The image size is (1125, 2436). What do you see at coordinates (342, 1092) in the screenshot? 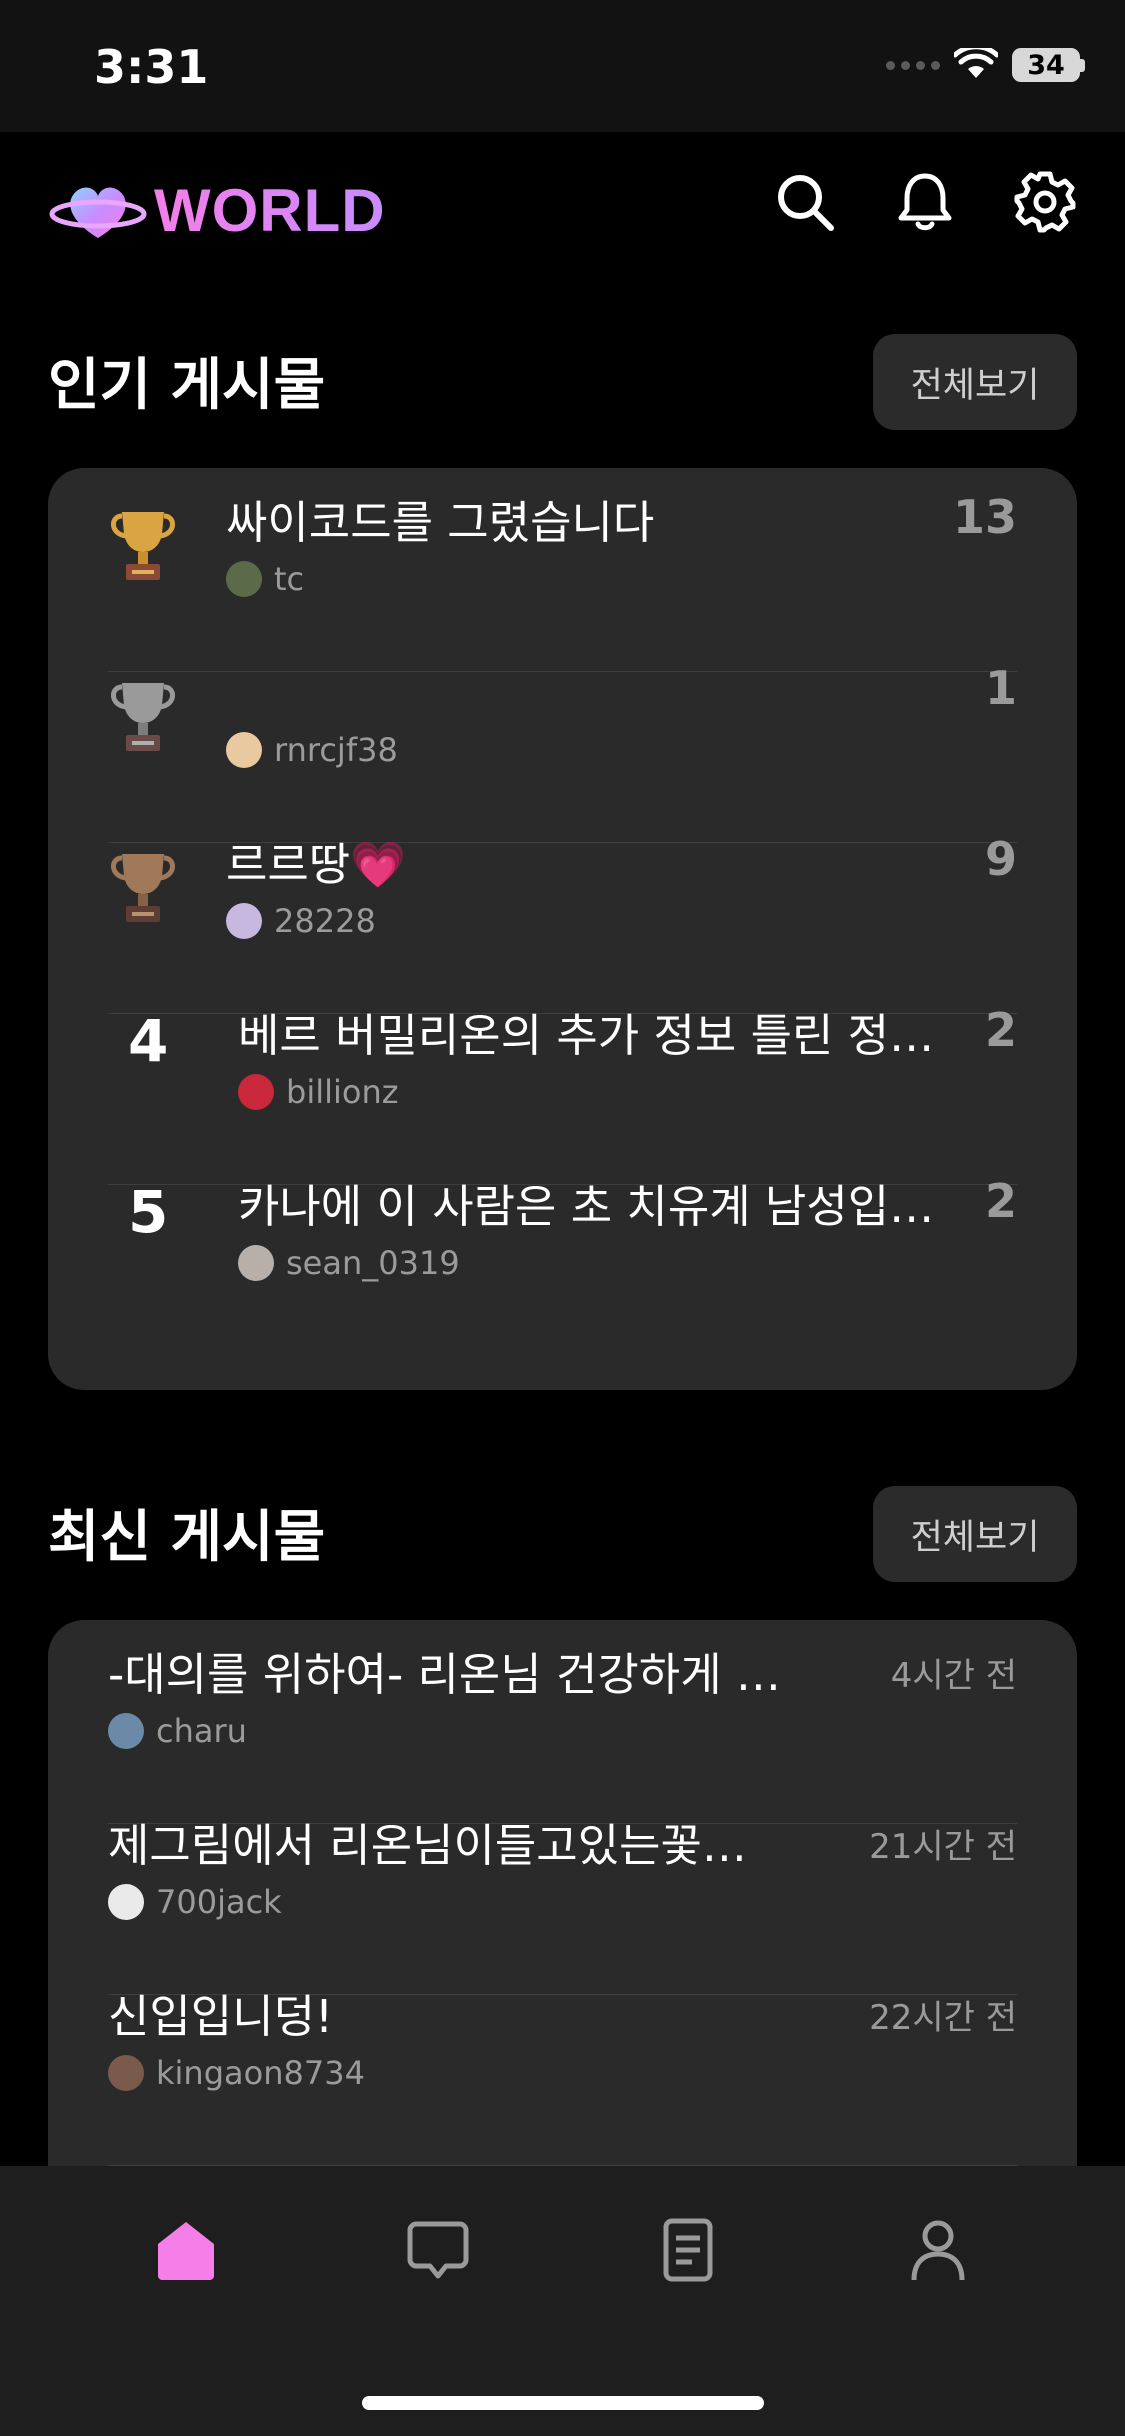
I see `author-name: billionz` at bounding box center [342, 1092].